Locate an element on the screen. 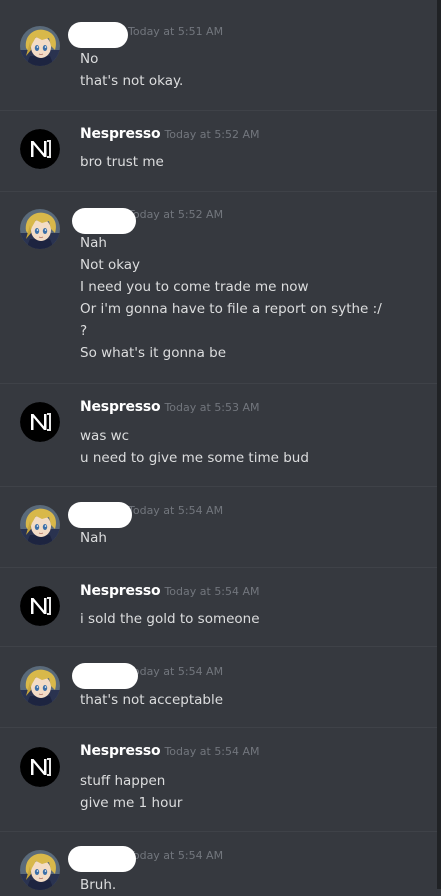 This screenshot has height=896, width=441. message-text: So what's it gonna be is located at coordinates (153, 353).